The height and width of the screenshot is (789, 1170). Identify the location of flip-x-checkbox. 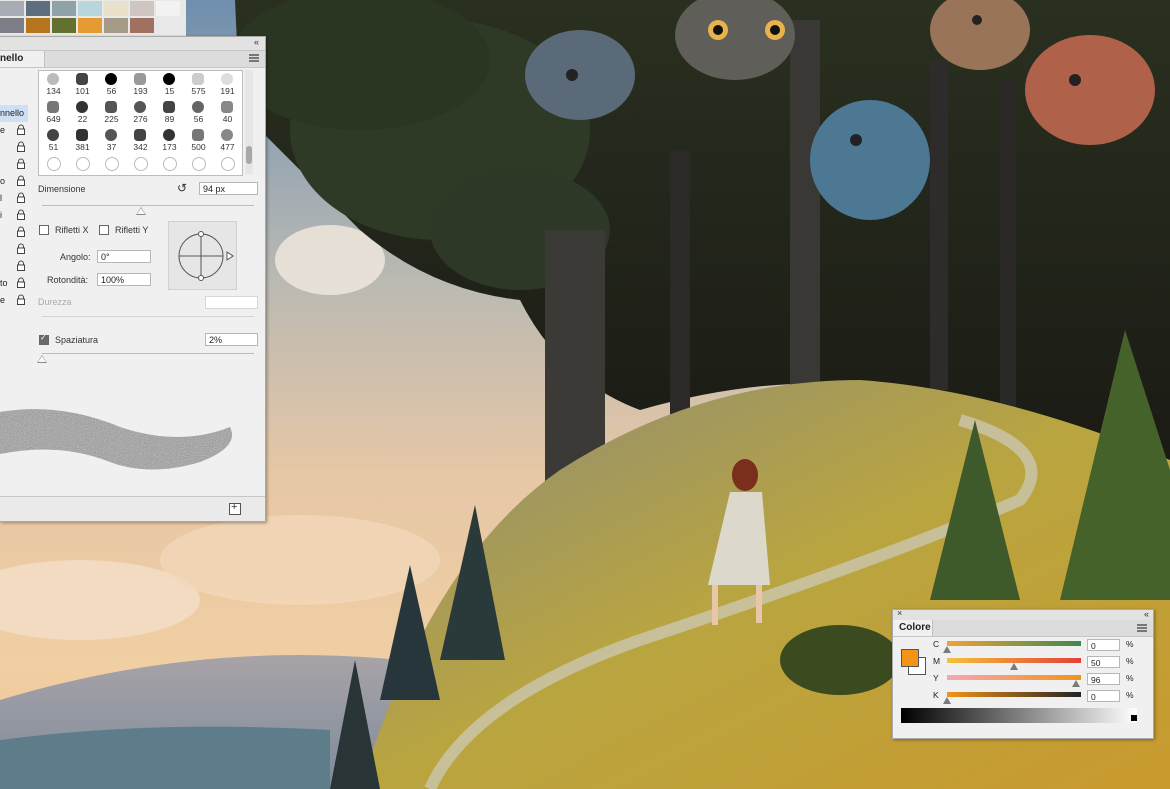
(44, 230).